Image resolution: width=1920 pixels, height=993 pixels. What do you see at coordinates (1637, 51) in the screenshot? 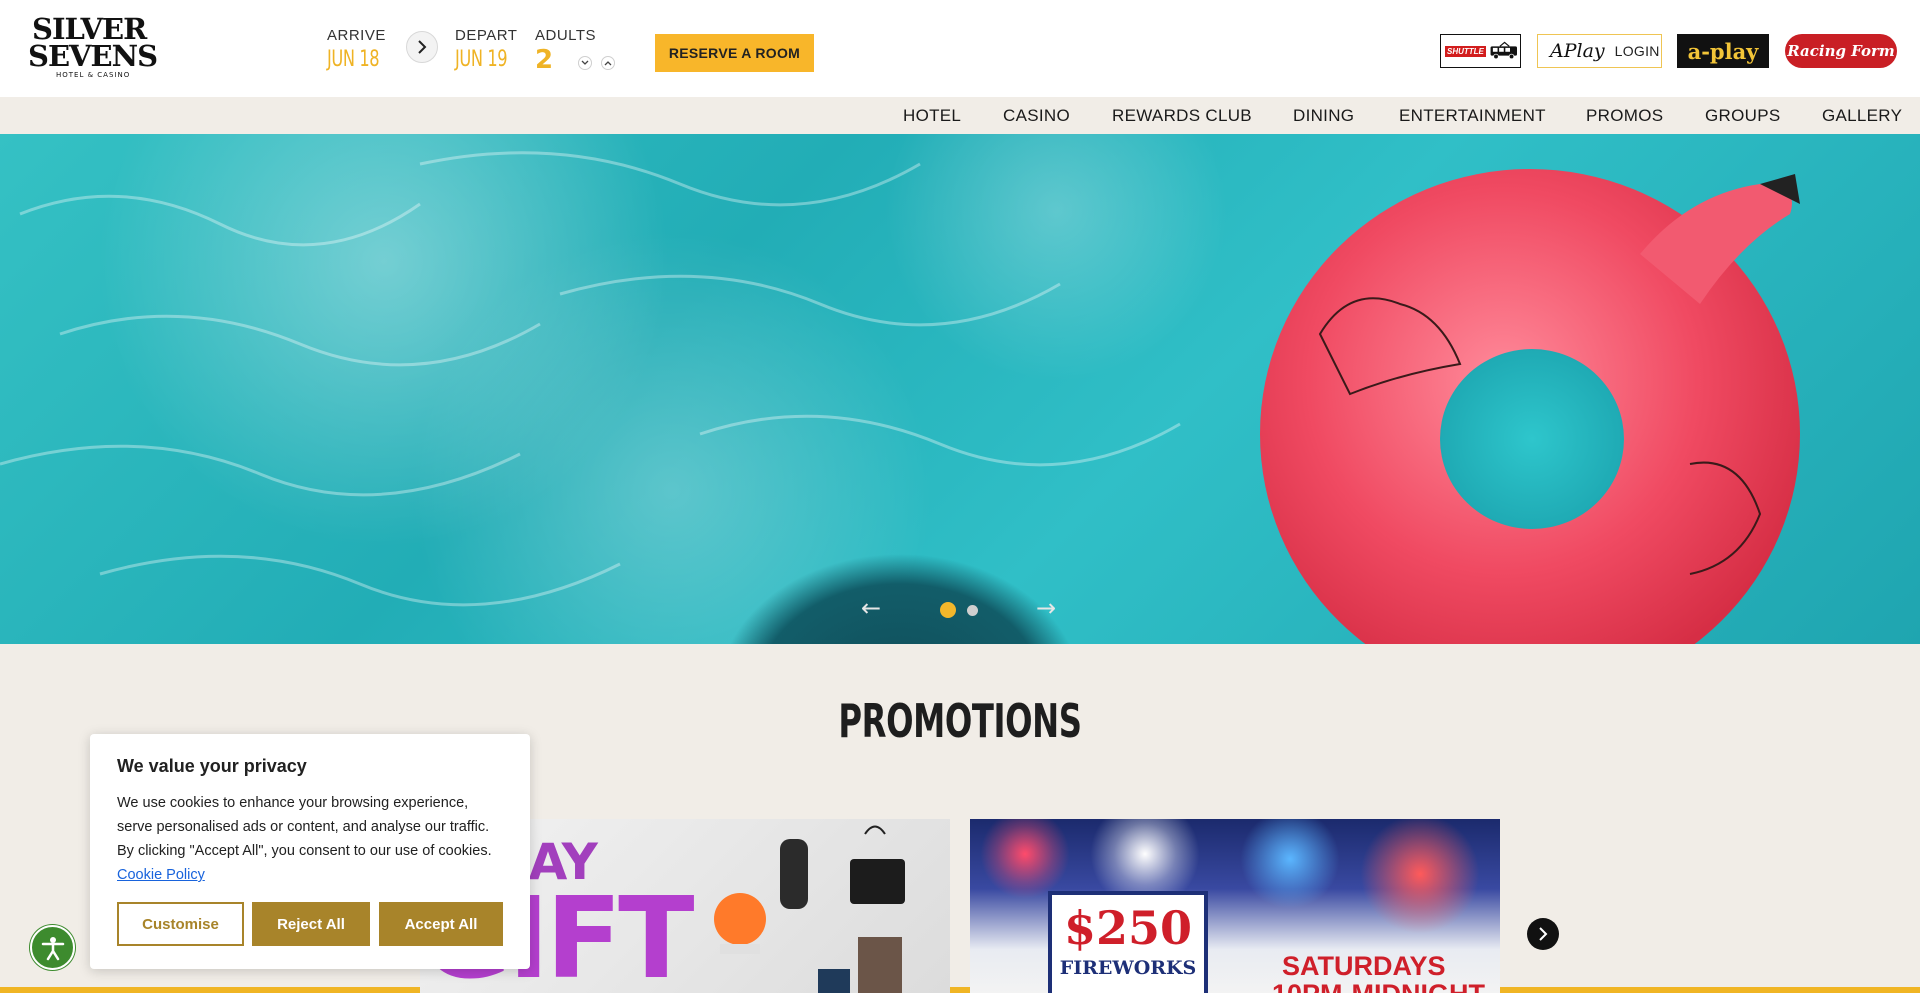
I see `login-label: LOGIN` at bounding box center [1637, 51].